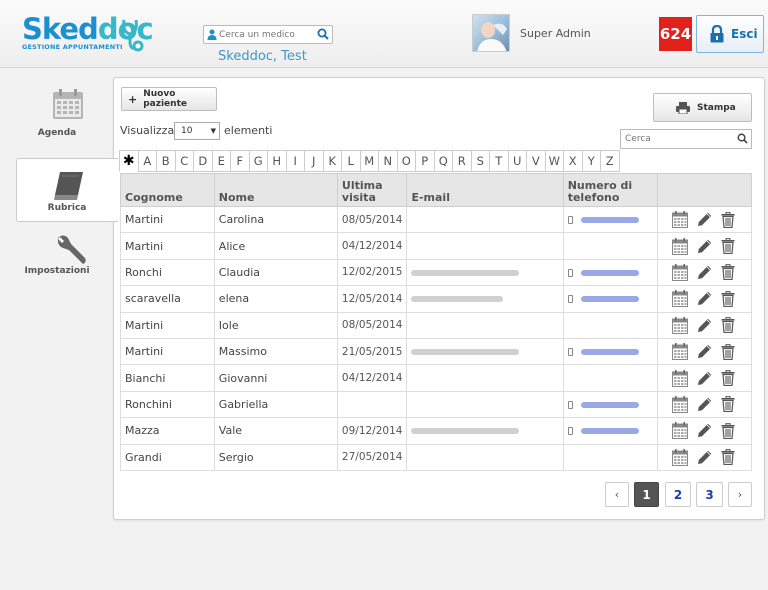 This screenshot has height=590, width=768. What do you see at coordinates (555, 33) in the screenshot?
I see `user-name: Super Admin` at bounding box center [555, 33].